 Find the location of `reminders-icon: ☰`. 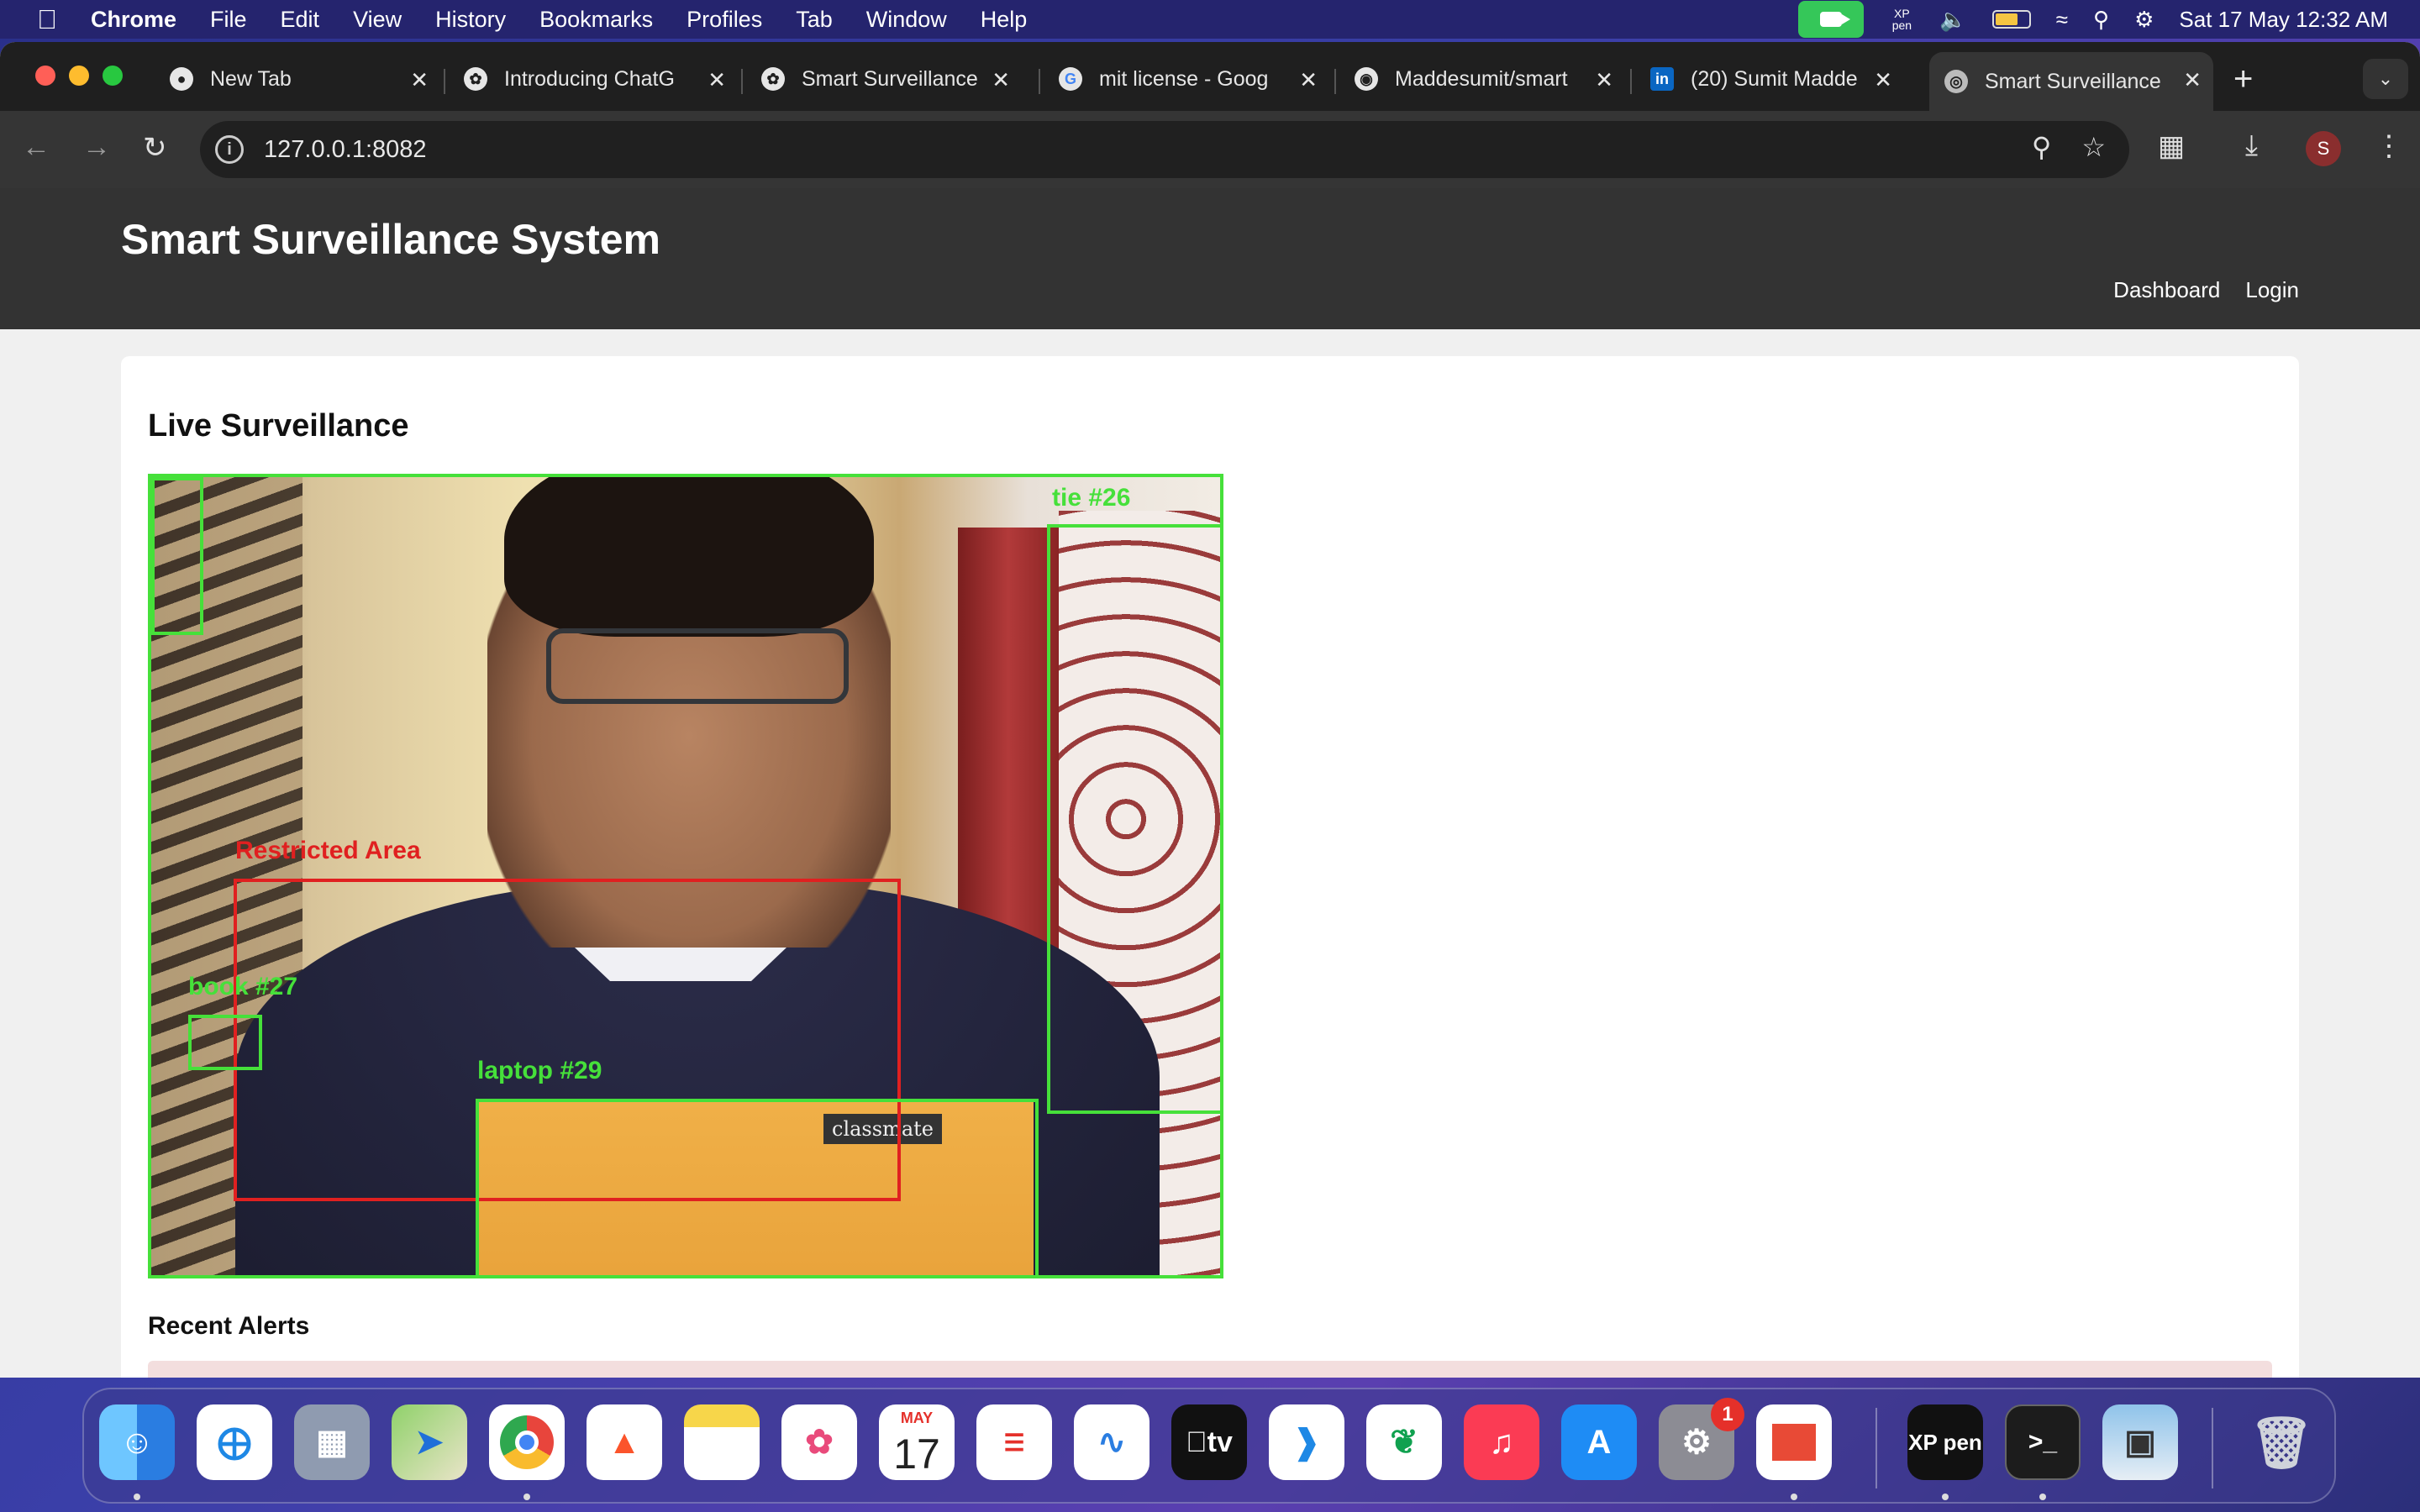

reminders-icon: ☰ is located at coordinates (1014, 1442).